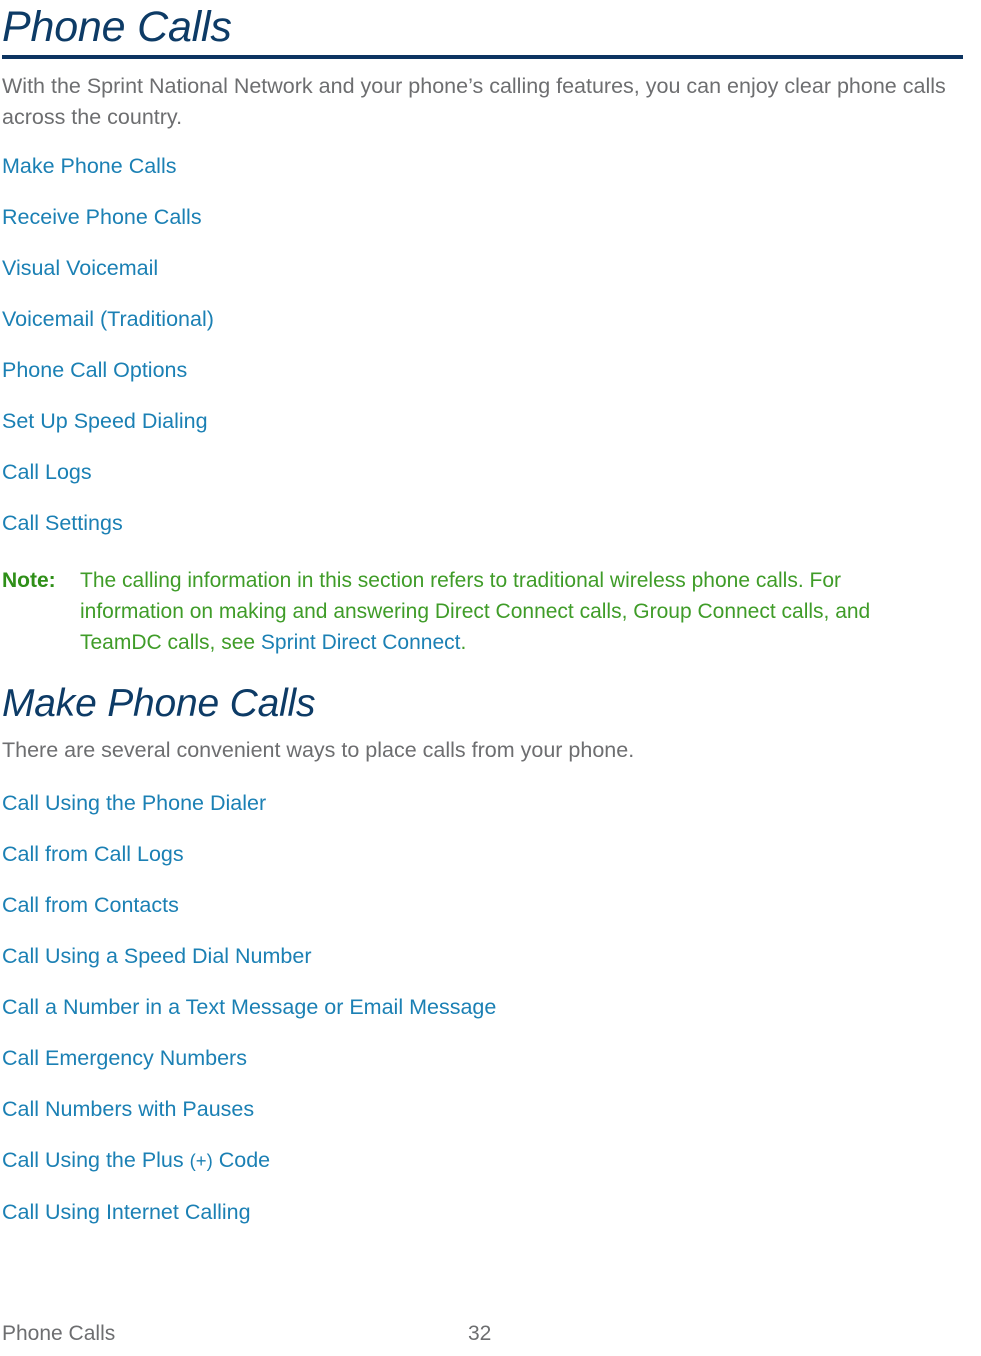  What do you see at coordinates (29, 580) in the screenshot?
I see `note-label: Note:` at bounding box center [29, 580].